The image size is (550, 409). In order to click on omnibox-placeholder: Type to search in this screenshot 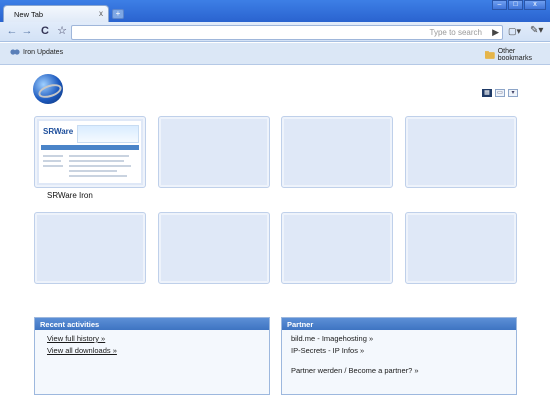, I will do `click(455, 32)`.